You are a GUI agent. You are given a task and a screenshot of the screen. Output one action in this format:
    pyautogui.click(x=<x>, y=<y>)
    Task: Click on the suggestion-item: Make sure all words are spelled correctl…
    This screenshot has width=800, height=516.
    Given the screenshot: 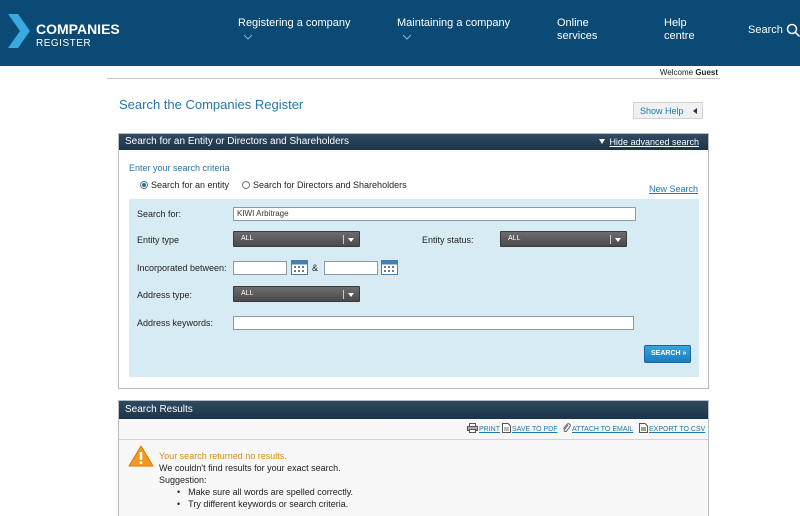 What is the action you would take?
    pyautogui.click(x=265, y=492)
    